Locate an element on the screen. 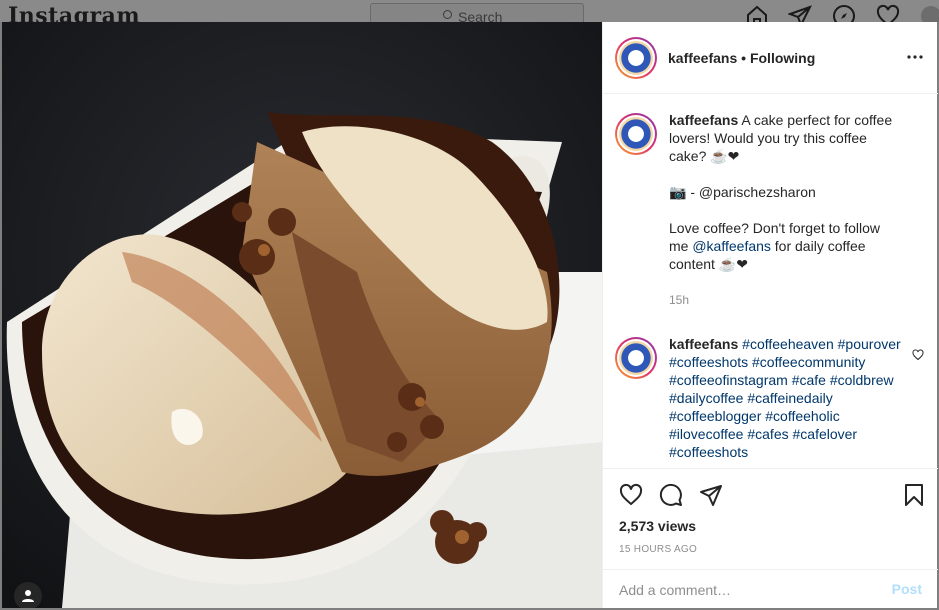 Image resolution: width=939 pixels, height=610 pixels. caption-avatar is located at coordinates (636, 134).